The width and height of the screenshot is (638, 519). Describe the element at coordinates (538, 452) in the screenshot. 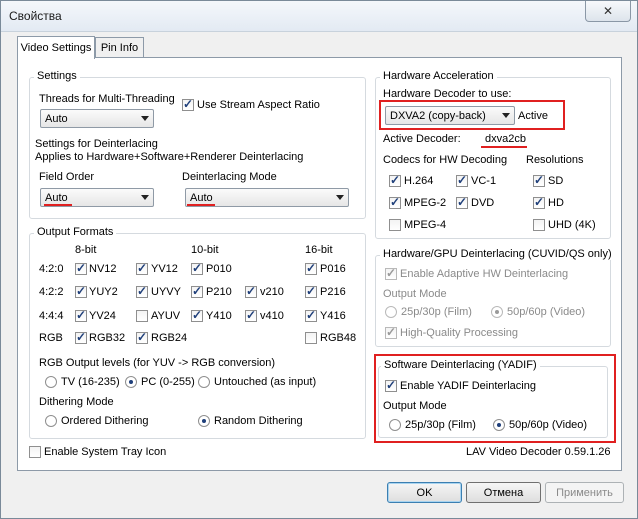

I see `version-label: LAV Video Decoder 0.59.1.26` at that location.